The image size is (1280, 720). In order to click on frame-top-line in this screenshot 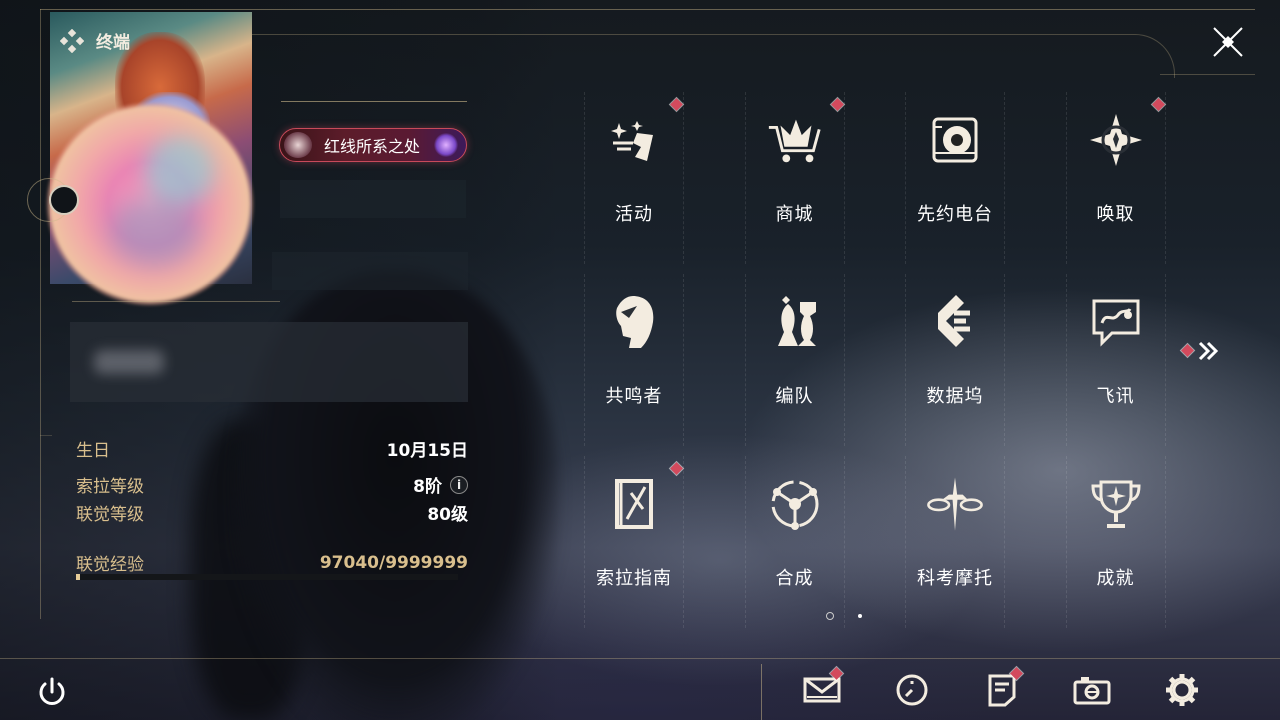, I will do `click(647, 9)`.